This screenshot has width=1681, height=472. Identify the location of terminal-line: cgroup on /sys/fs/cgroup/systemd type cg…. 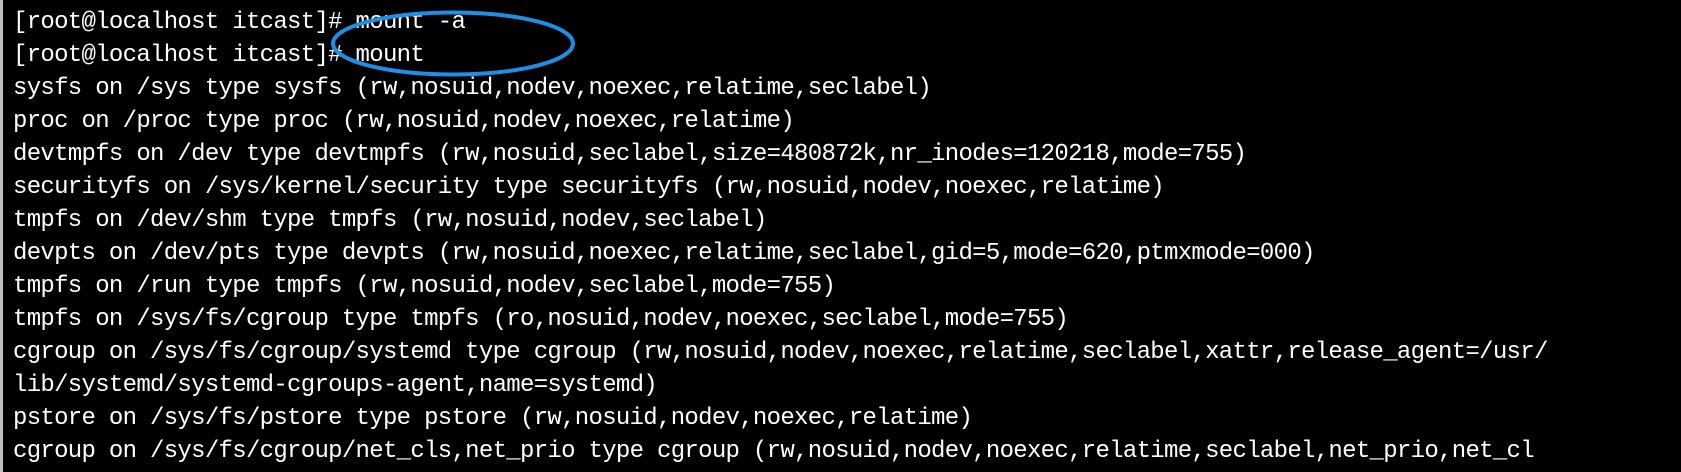
(780, 352).